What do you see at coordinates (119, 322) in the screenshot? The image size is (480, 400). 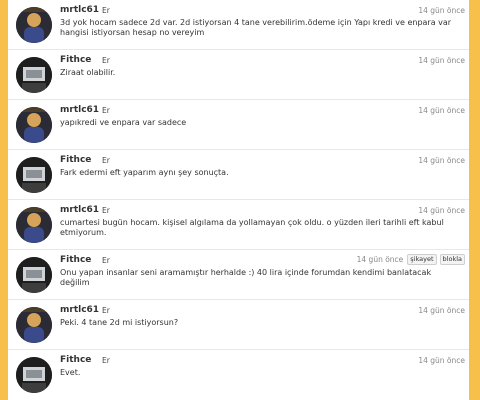 I see `message-text: Peki. 4 tane 2d mi istiyorsun?` at bounding box center [119, 322].